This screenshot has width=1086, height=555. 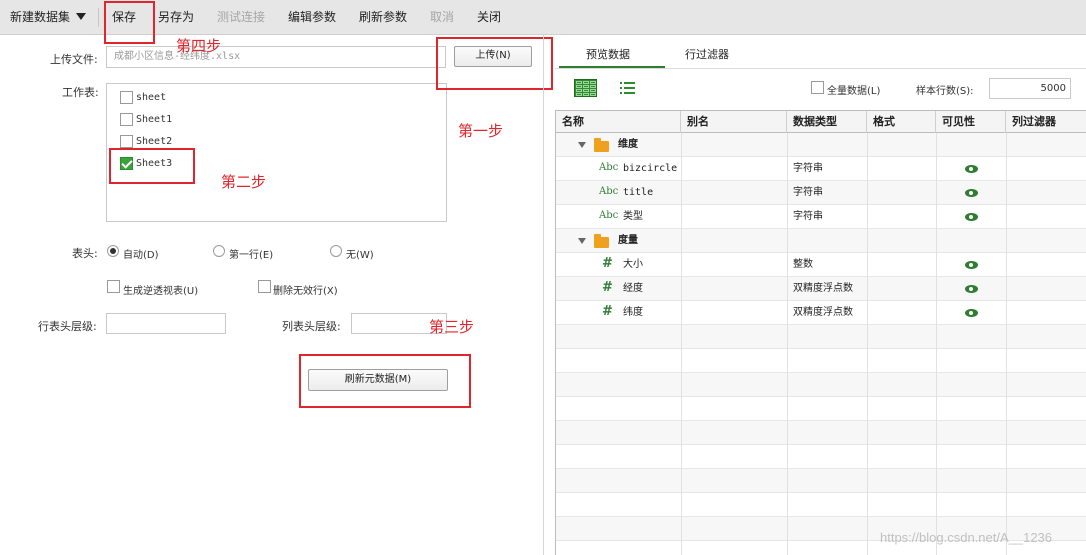 I want to click on test-connection-button: 测试连接, so click(x=241, y=17).